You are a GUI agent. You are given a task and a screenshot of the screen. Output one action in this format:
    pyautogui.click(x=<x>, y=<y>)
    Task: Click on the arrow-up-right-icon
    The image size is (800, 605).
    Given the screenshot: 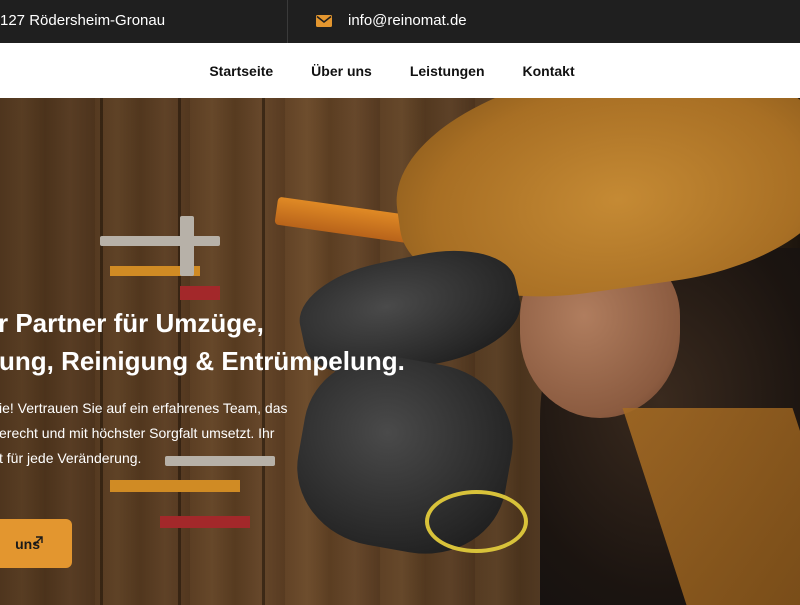 What is the action you would take?
    pyautogui.click(x=38, y=541)
    